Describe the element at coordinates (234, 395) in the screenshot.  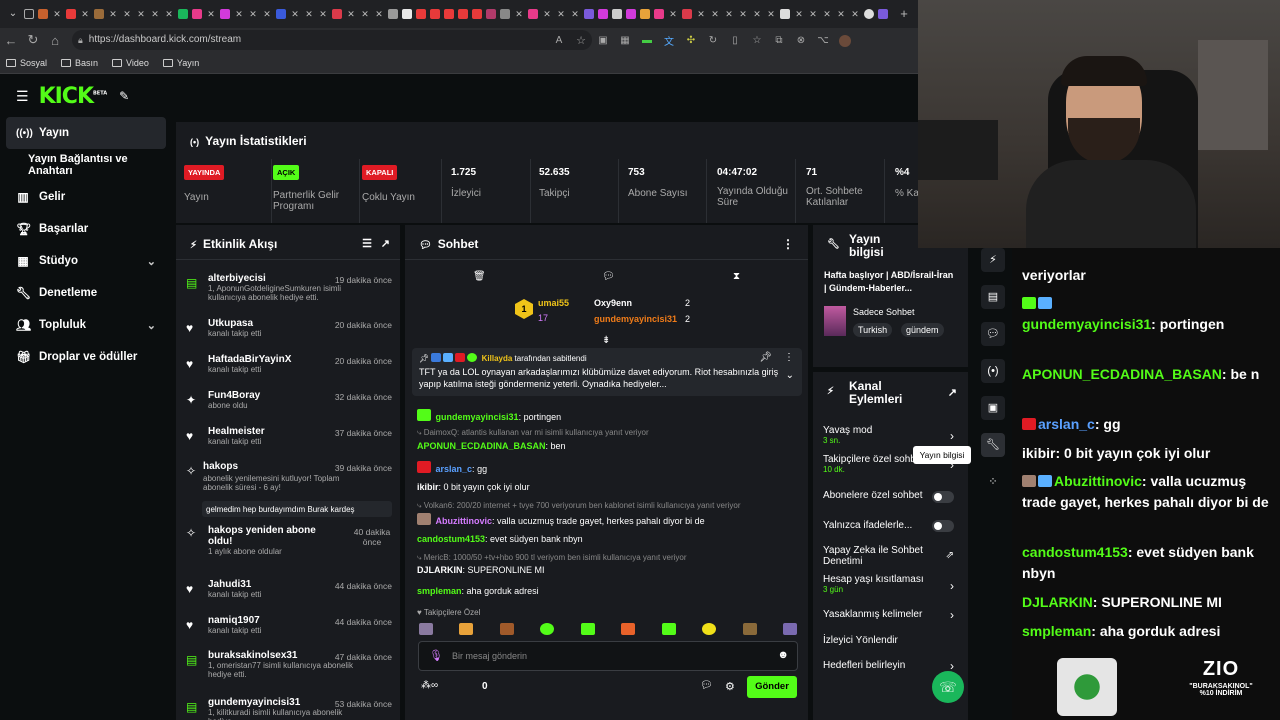
I see `activity-user: Fun4Boray` at that location.